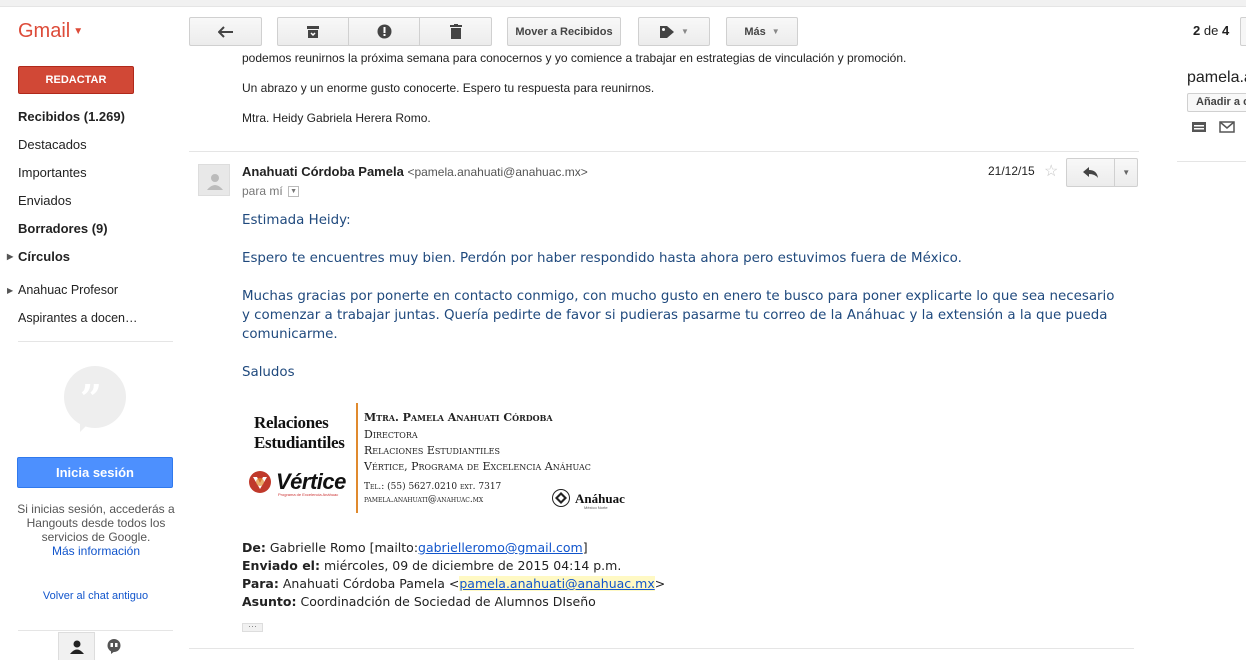 The width and height of the screenshot is (1246, 660). Describe the element at coordinates (1218, 127) in the screenshot. I see `contact-action-icons: ▼` at that location.